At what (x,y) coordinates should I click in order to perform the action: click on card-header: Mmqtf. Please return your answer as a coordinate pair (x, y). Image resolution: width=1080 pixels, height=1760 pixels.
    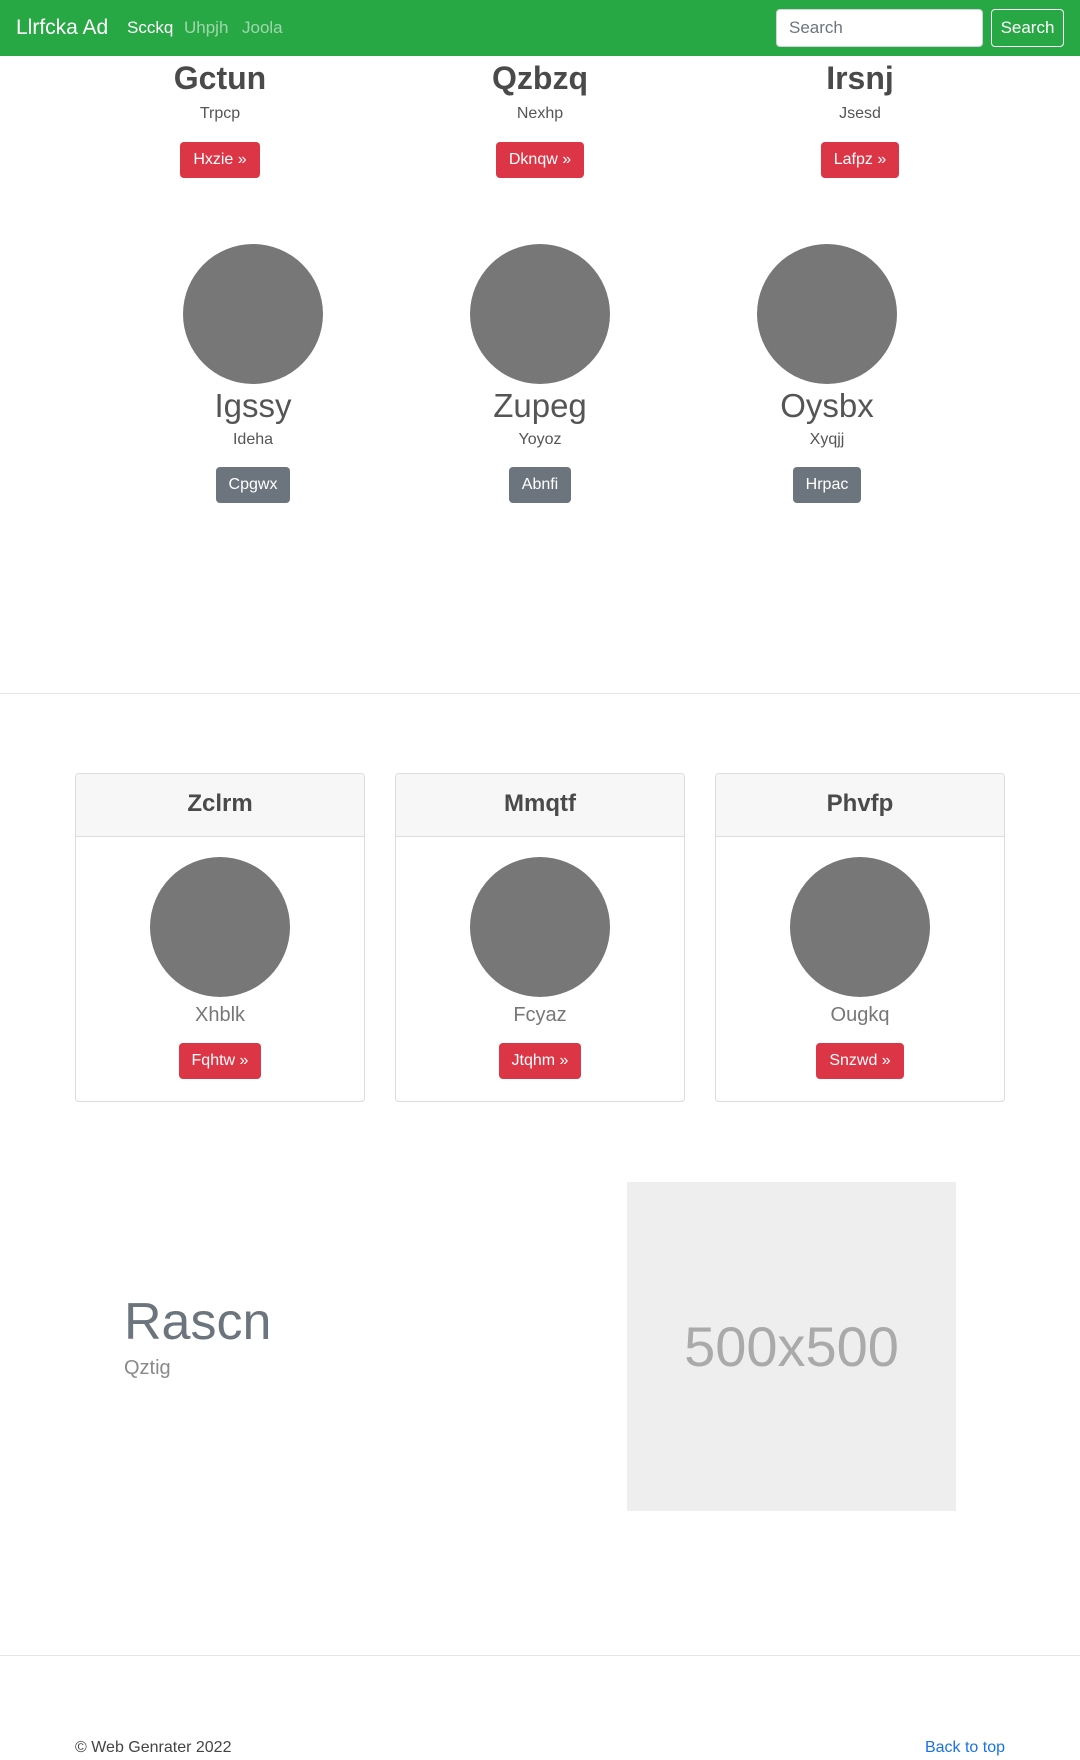
    Looking at the image, I should click on (540, 805).